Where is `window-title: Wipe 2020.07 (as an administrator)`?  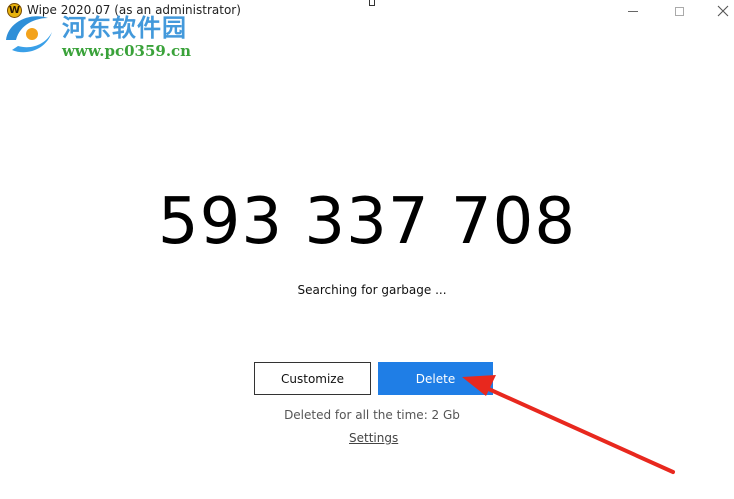 window-title: Wipe 2020.07 (as an administrator) is located at coordinates (134, 10).